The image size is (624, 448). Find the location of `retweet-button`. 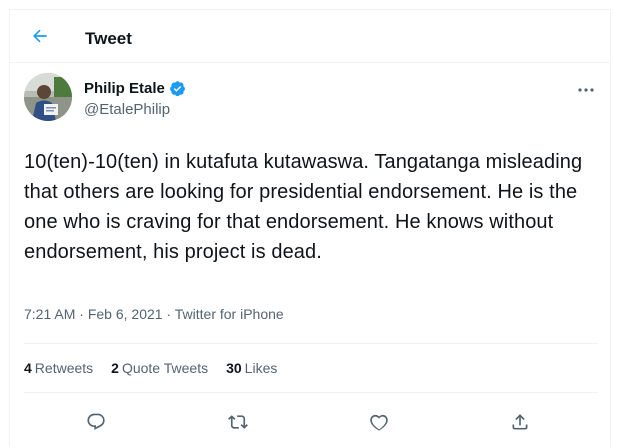

retweet-button is located at coordinates (238, 422).